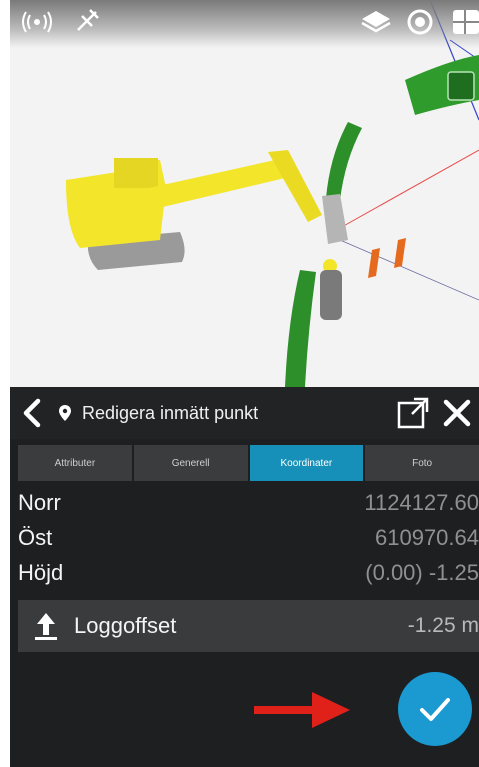 This screenshot has width=479, height=767. Describe the element at coordinates (41, 572) in the screenshot. I see `height-label: Höjd` at that location.